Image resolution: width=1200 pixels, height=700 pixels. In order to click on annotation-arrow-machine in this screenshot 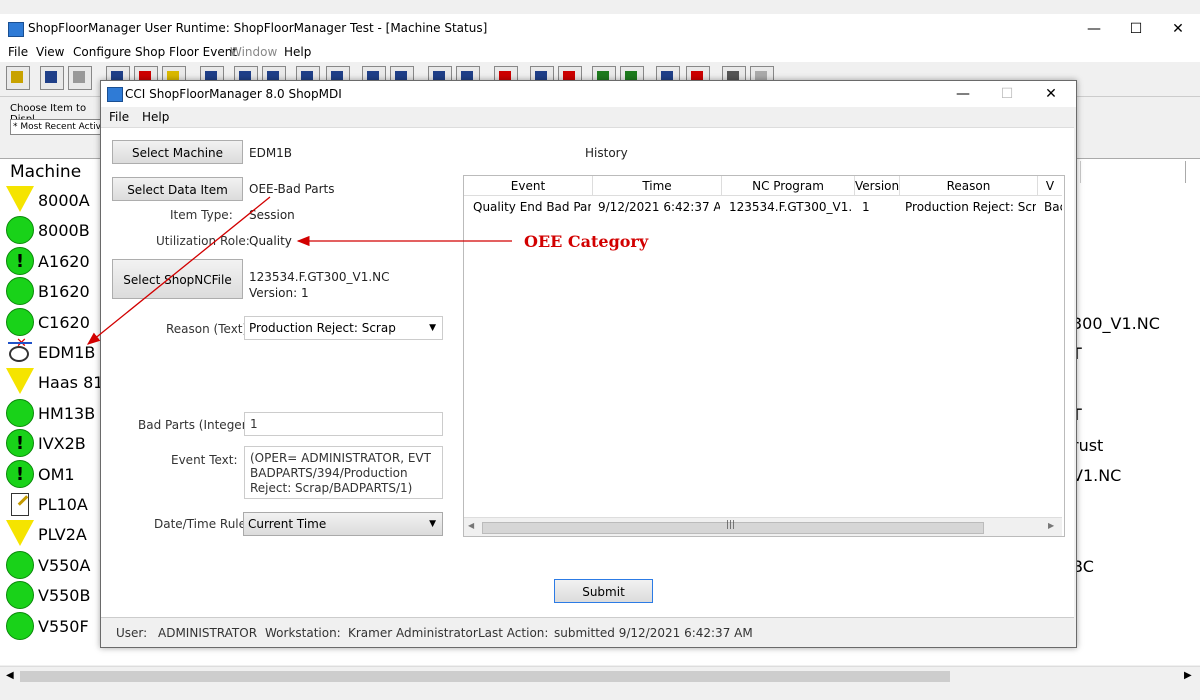, I will do `click(178, 270)`.